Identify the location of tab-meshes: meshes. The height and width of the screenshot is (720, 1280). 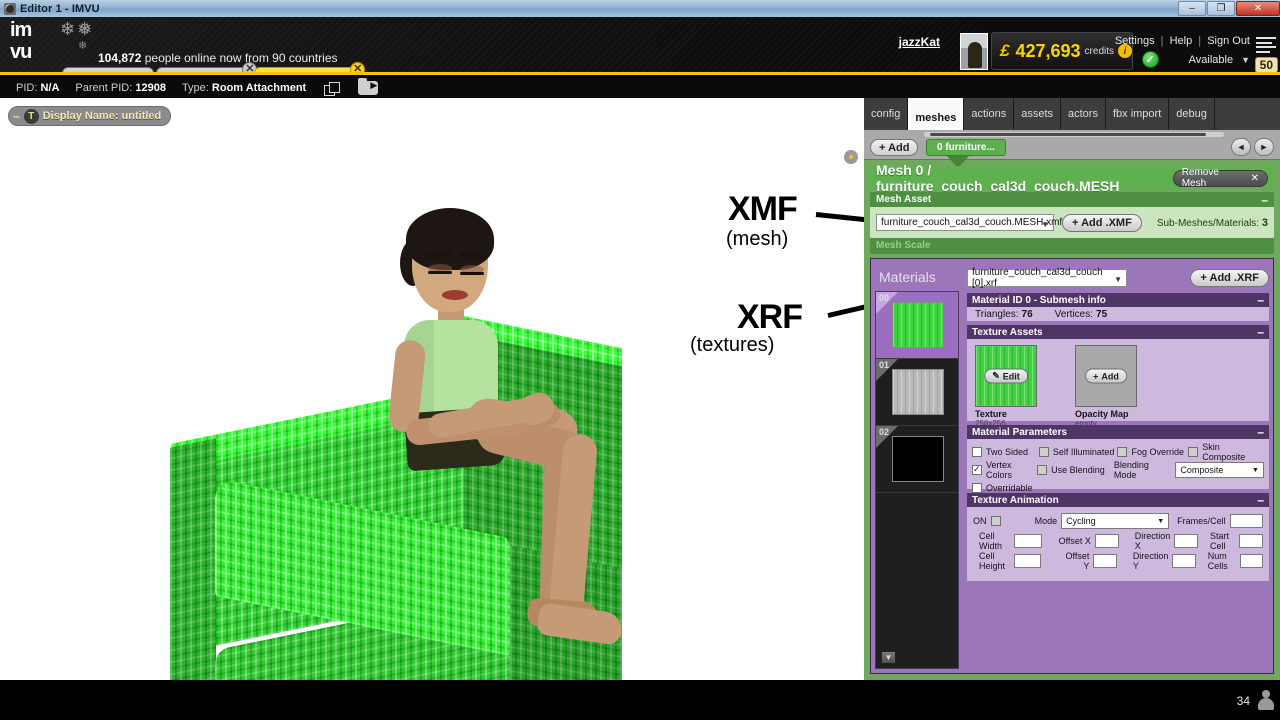
(936, 114).